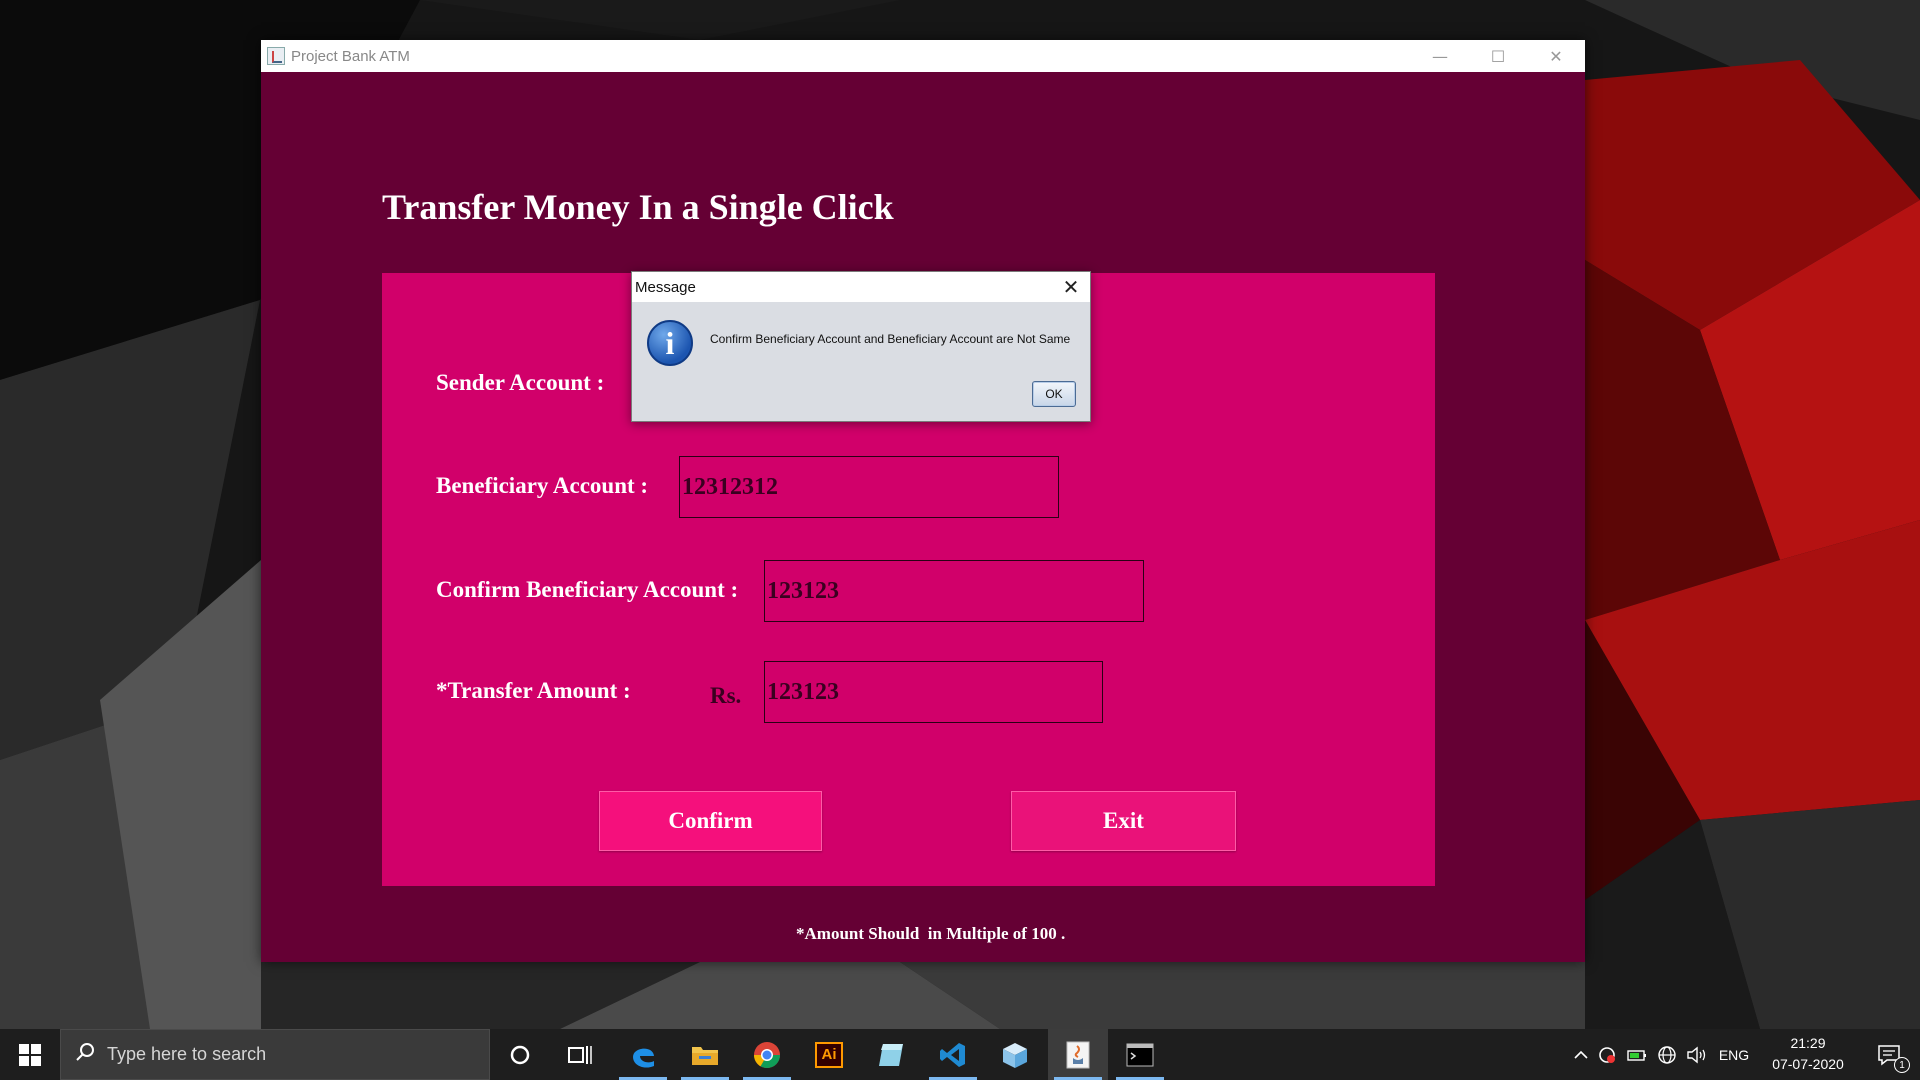 This screenshot has width=1920, height=1080. I want to click on page-title: Transfer Money In a Single Click, so click(638, 207).